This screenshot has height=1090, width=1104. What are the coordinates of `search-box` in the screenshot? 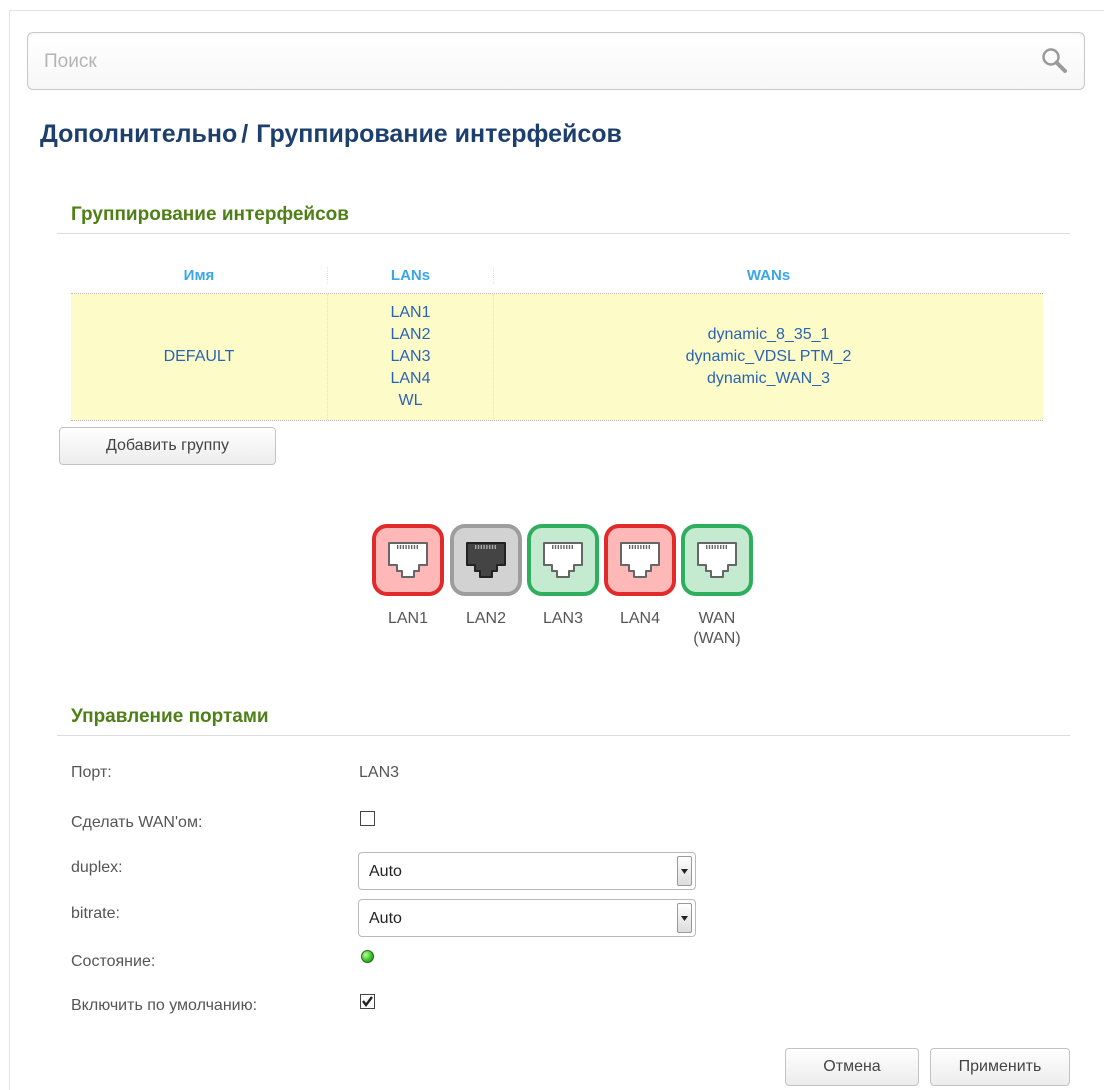 It's located at (556, 61).